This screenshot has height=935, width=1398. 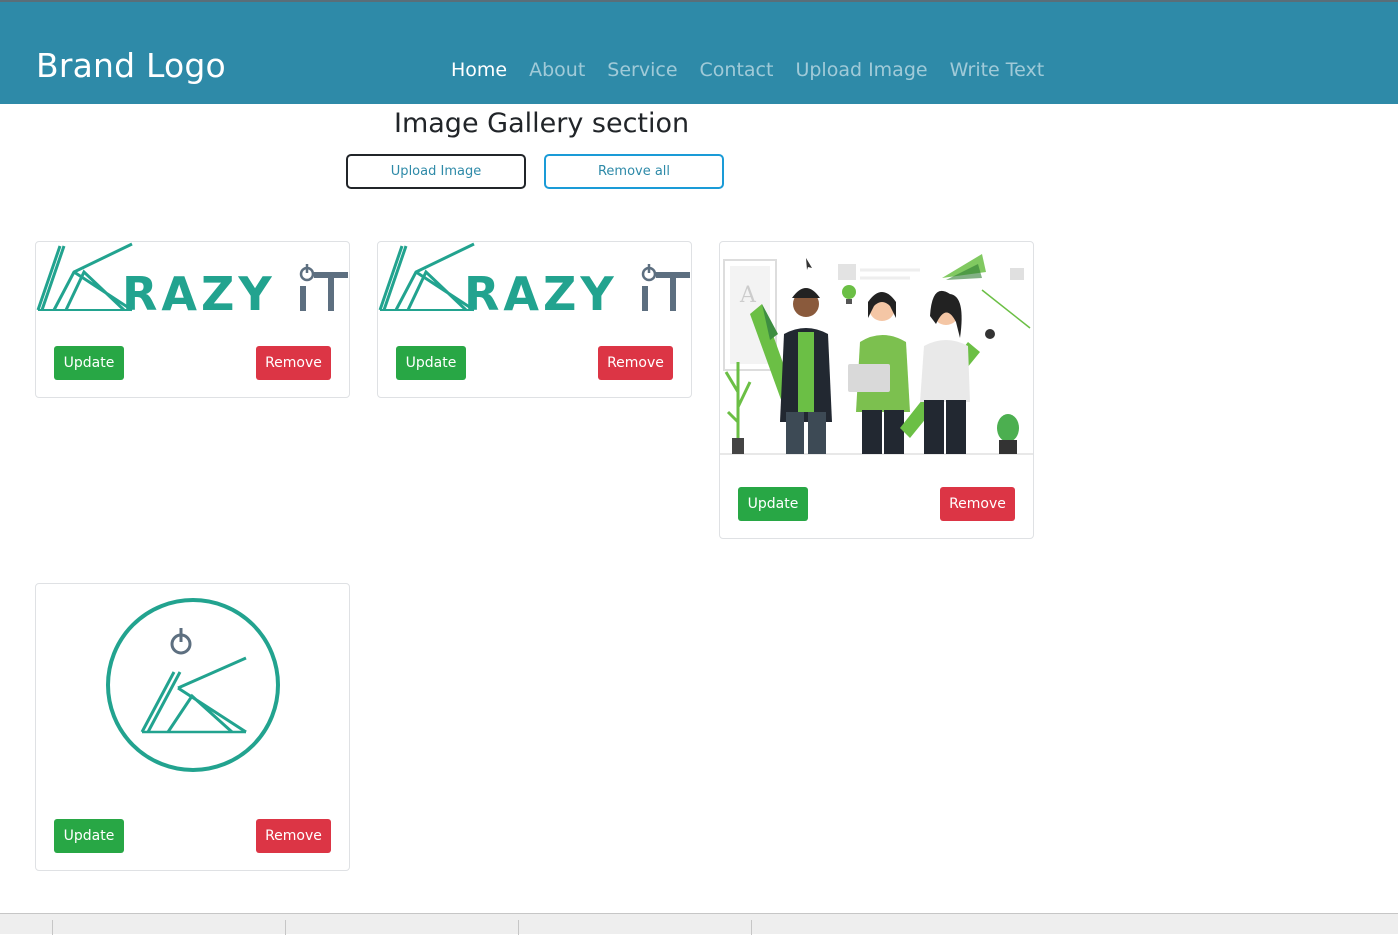 I want to click on nav-write-text: Write Text, so click(x=997, y=70).